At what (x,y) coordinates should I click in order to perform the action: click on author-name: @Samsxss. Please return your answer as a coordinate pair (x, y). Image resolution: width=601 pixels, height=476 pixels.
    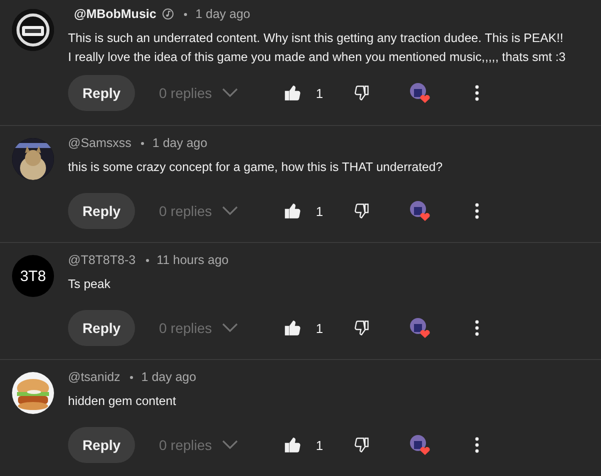
    Looking at the image, I should click on (100, 143).